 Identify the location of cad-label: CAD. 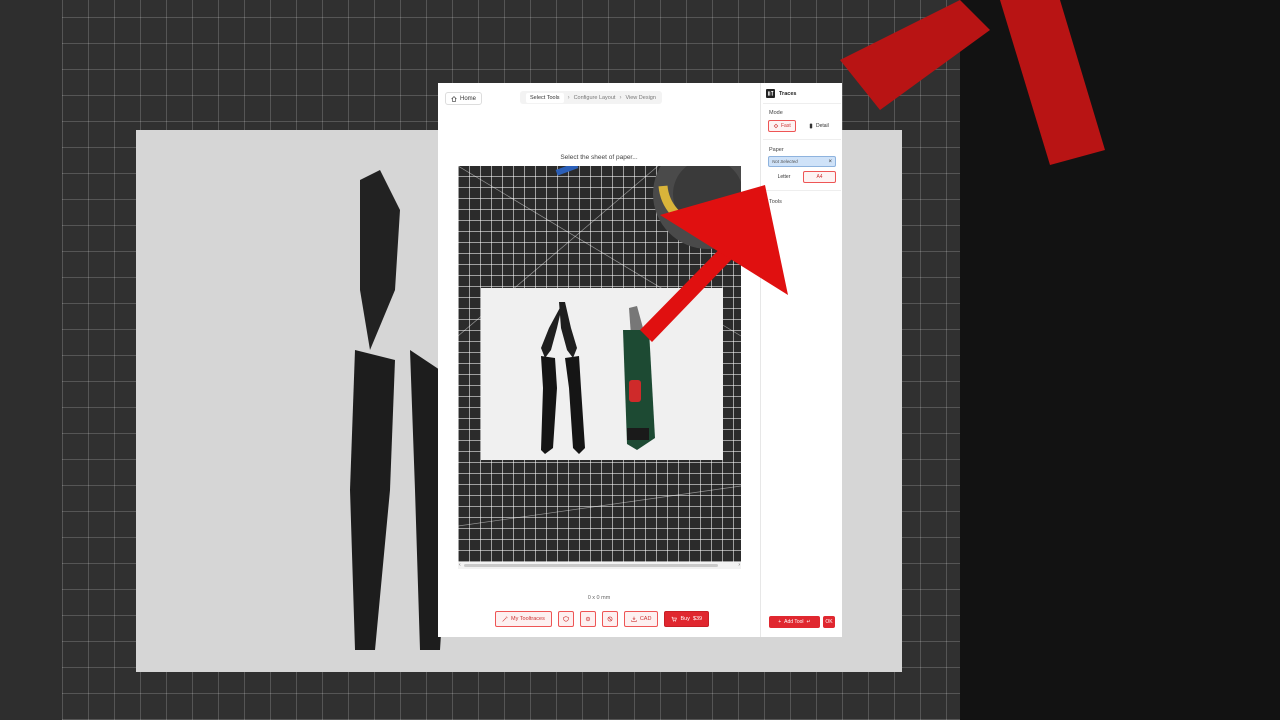
(645, 619).